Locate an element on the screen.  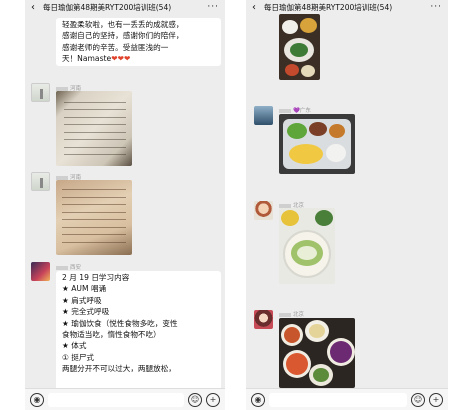
sender-meta: 💜广东 is located at coordinates (295, 110).